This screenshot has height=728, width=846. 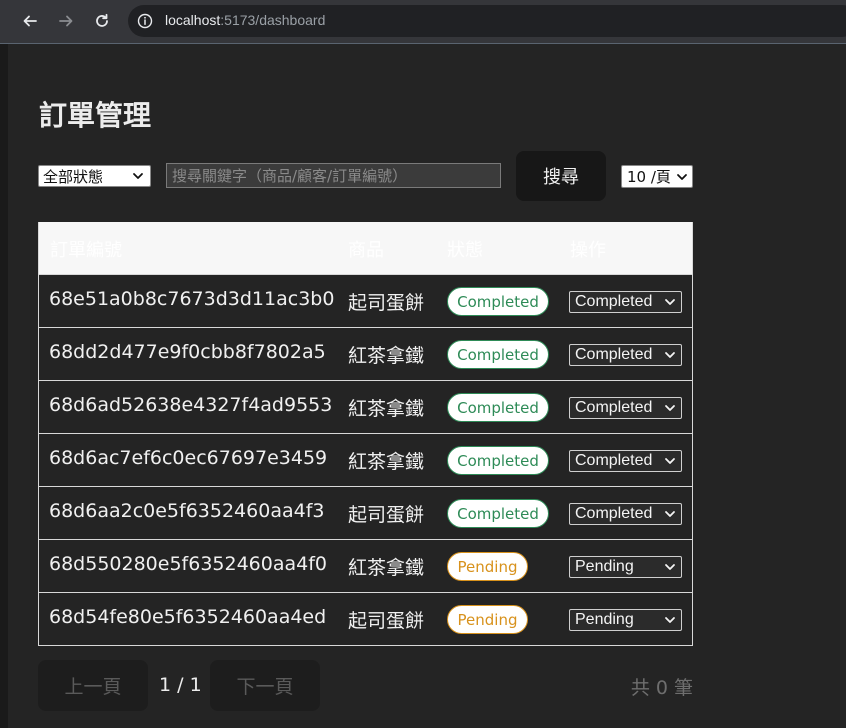 I want to click on browser-toolbar: localhost:5173/dashboard, so click(x=423, y=22).